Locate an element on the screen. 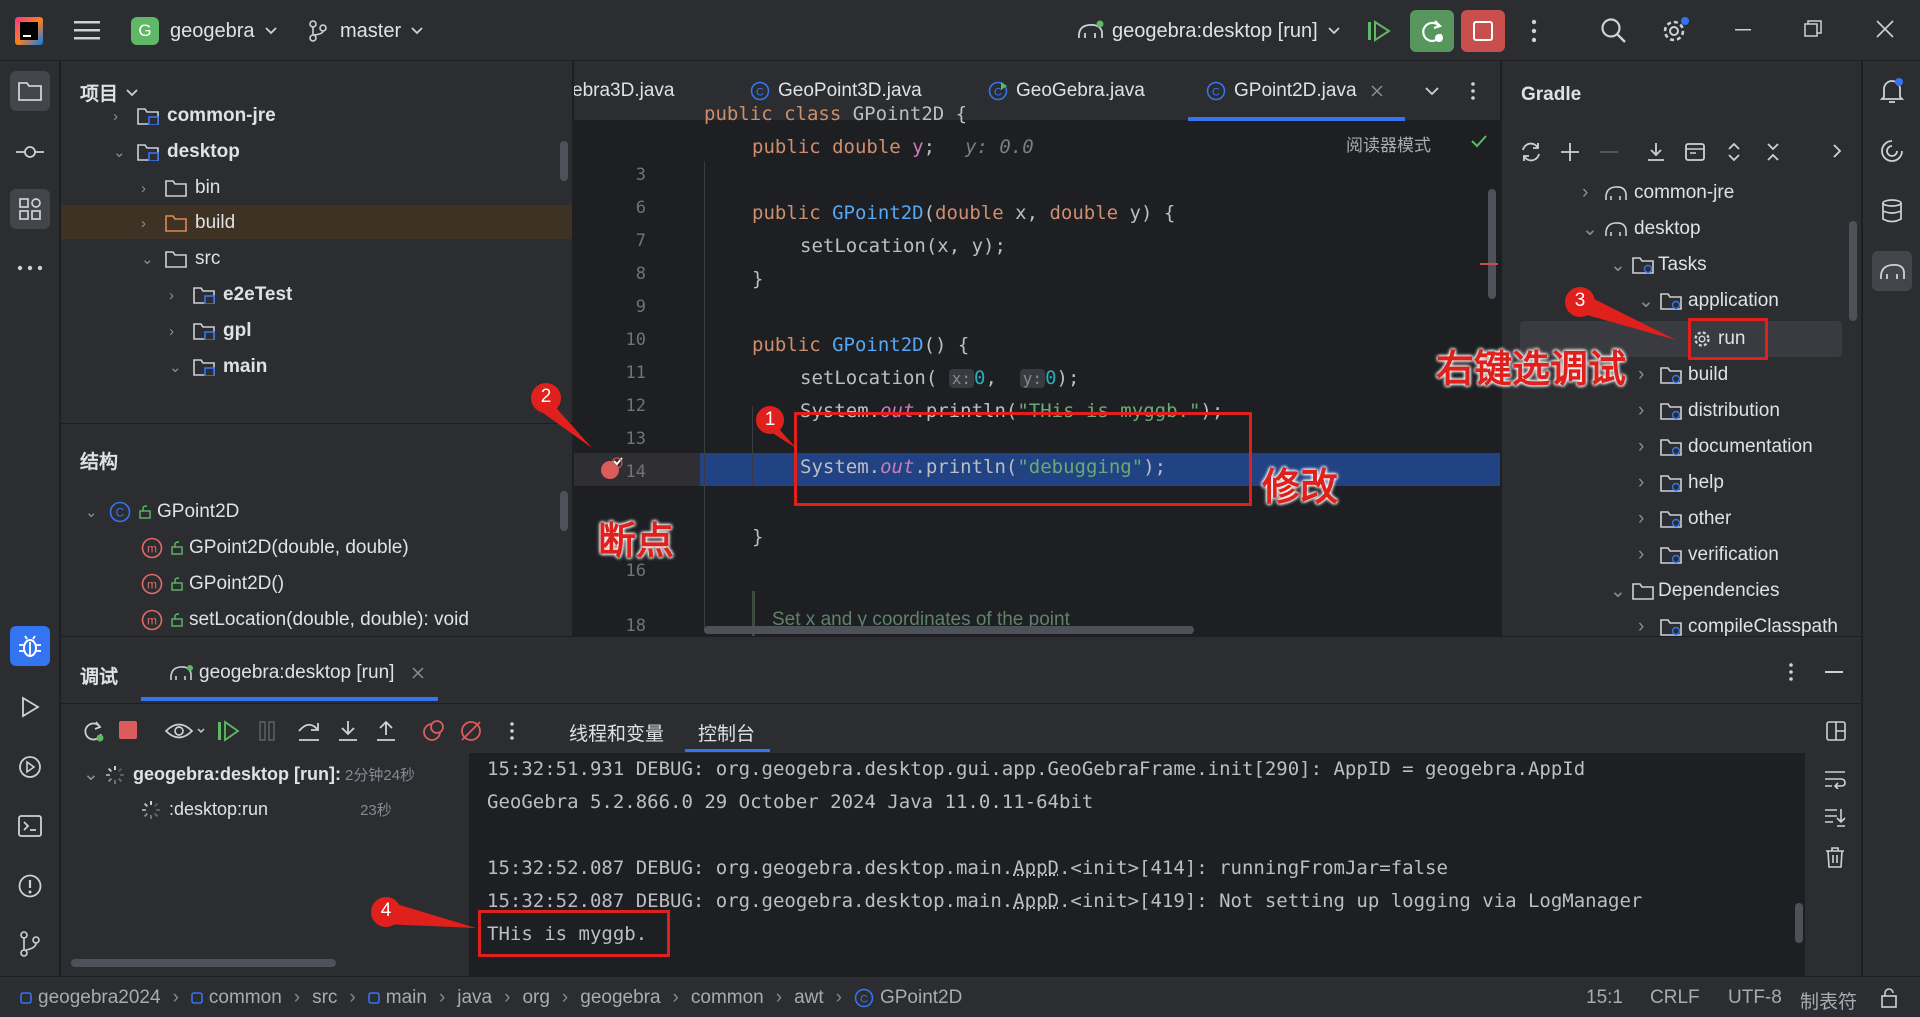  tree-item-e2etest: › e2eTest is located at coordinates (230, 295).